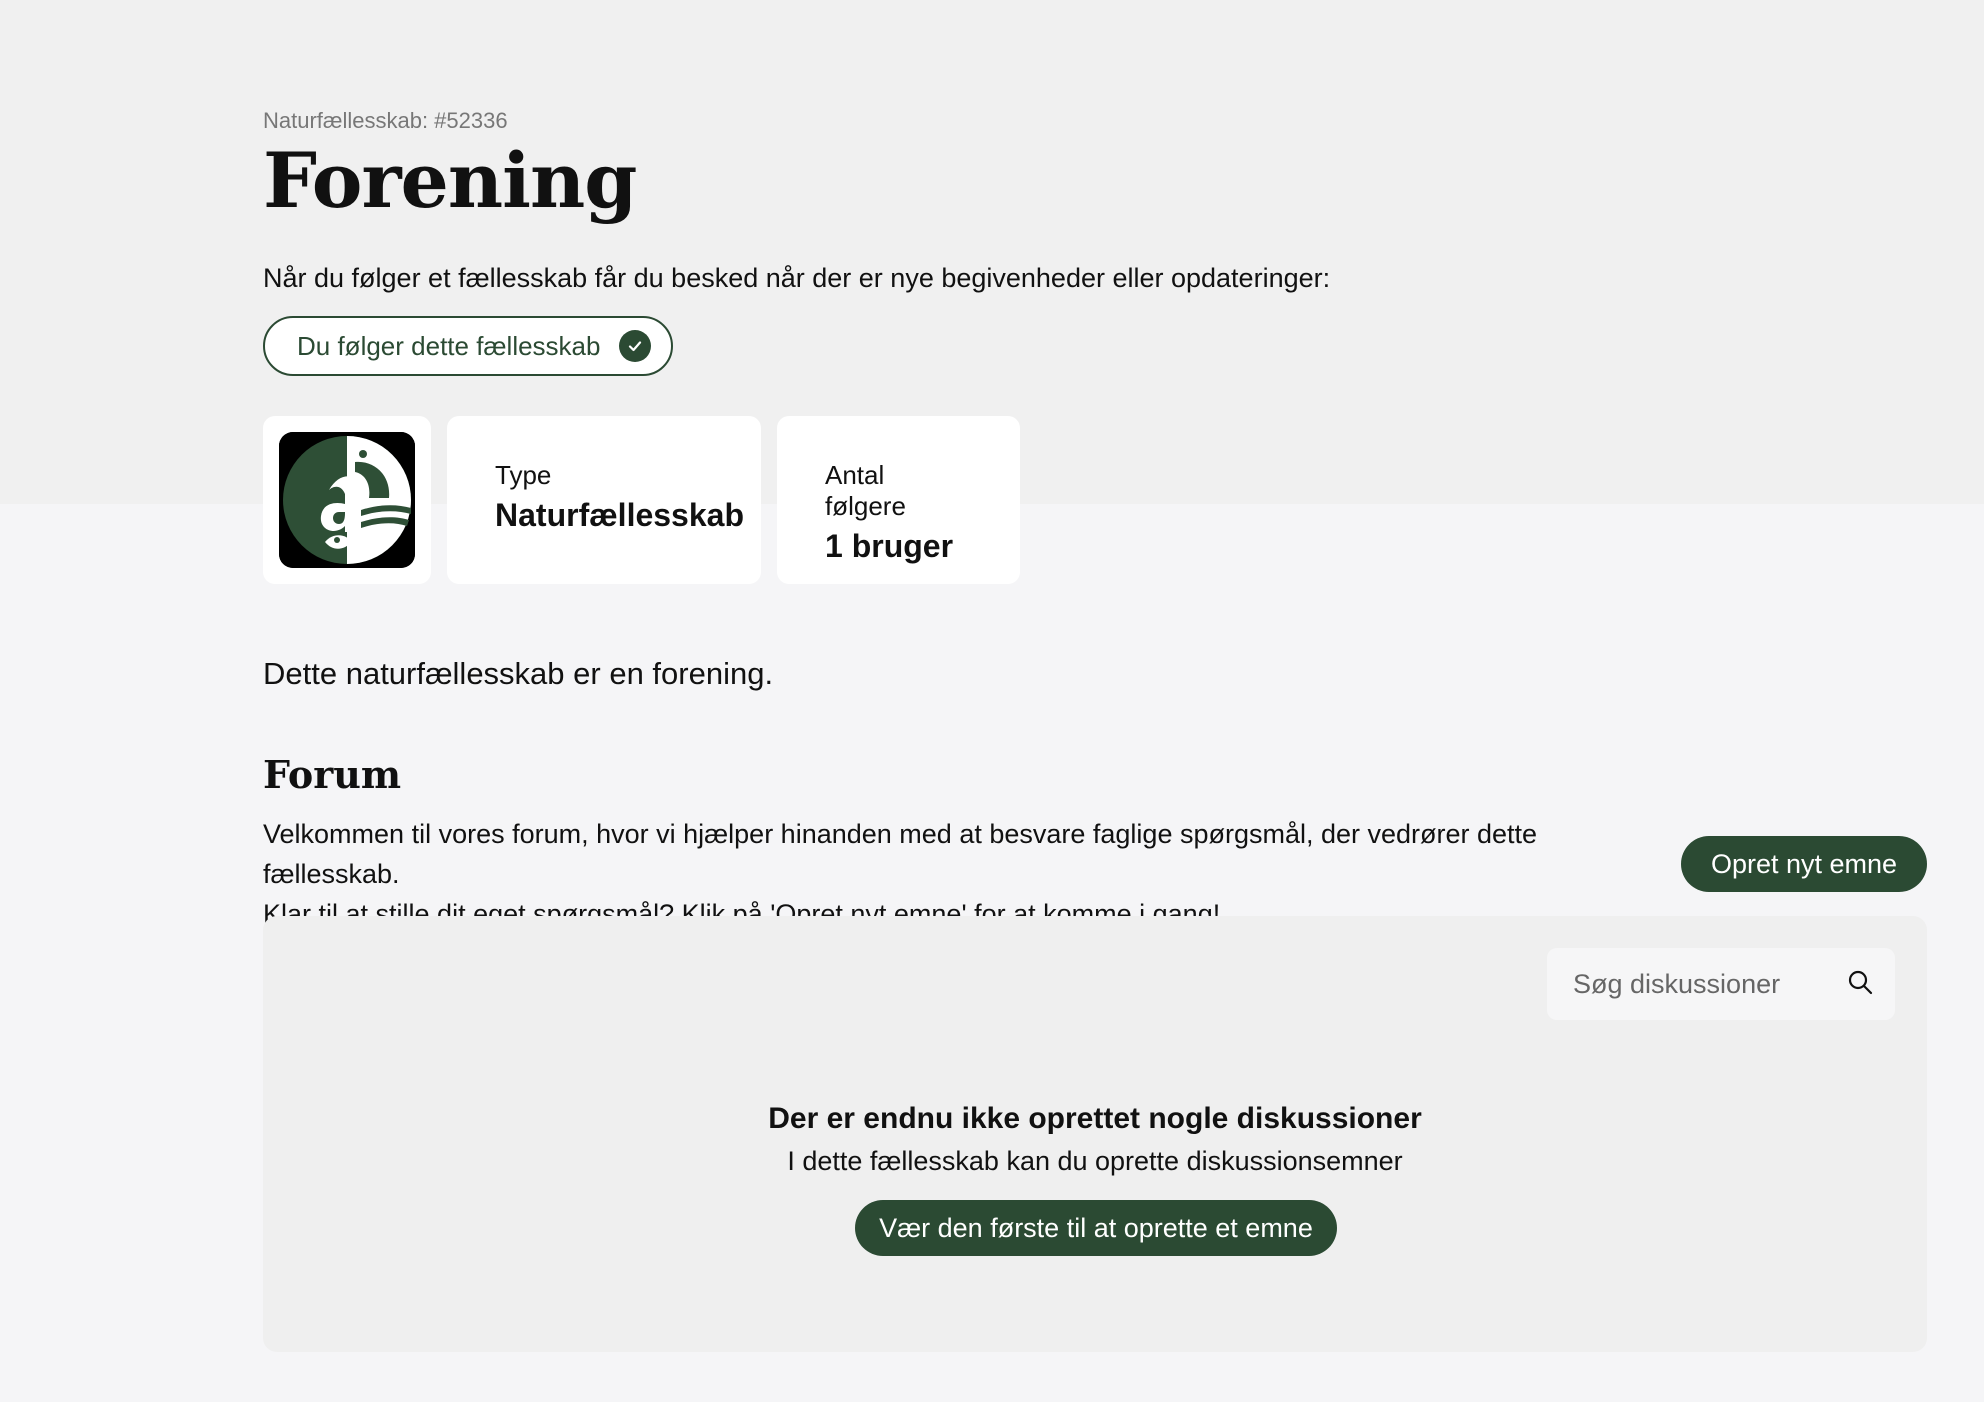 This screenshot has width=1984, height=1402. I want to click on check-icon, so click(635, 346).